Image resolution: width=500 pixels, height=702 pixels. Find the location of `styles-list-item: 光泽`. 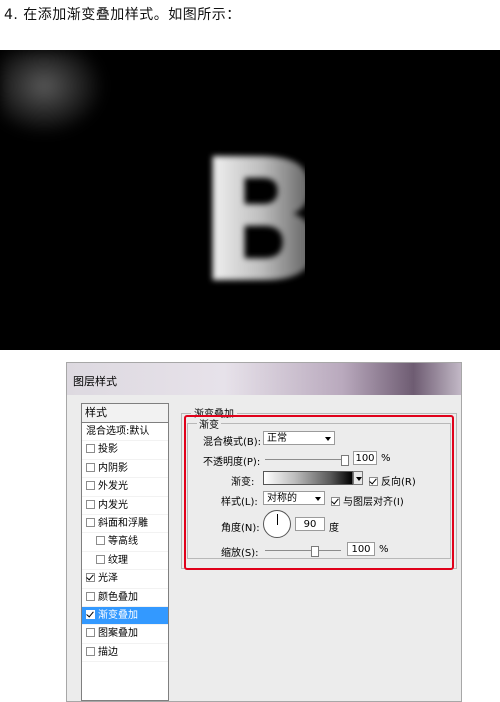

styles-list-item: 光泽 is located at coordinates (125, 579).